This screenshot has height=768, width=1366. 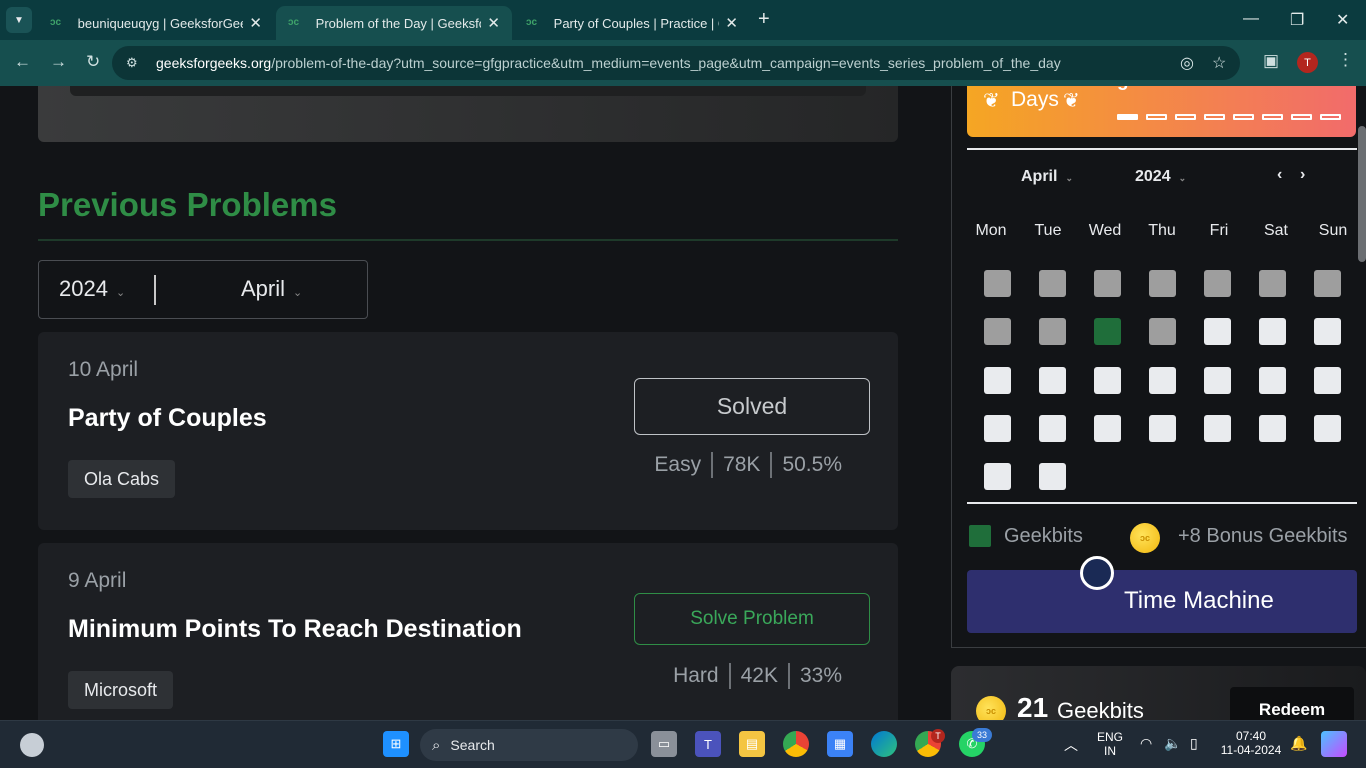 I want to click on wifi-icon: ◠, so click(x=1146, y=743).